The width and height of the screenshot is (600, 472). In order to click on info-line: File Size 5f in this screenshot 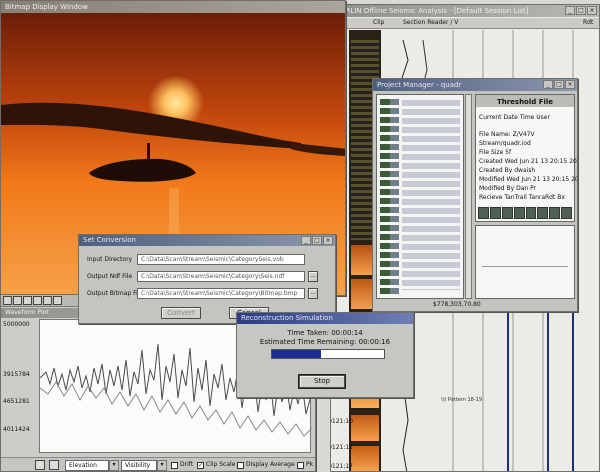, I will do `click(495, 152)`.